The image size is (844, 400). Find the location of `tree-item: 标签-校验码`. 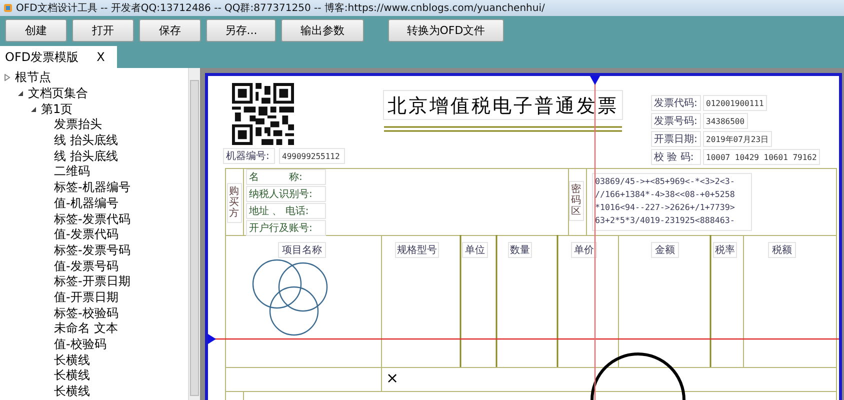

tree-item: 标签-校验码 is located at coordinates (85, 313).